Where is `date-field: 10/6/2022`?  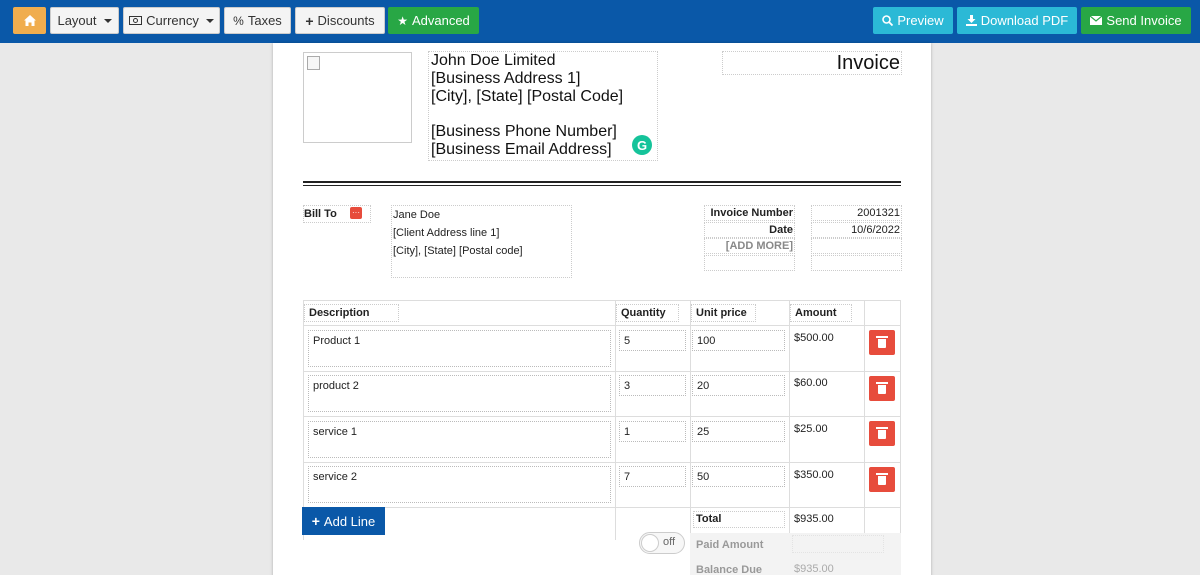
date-field: 10/6/2022 is located at coordinates (856, 230).